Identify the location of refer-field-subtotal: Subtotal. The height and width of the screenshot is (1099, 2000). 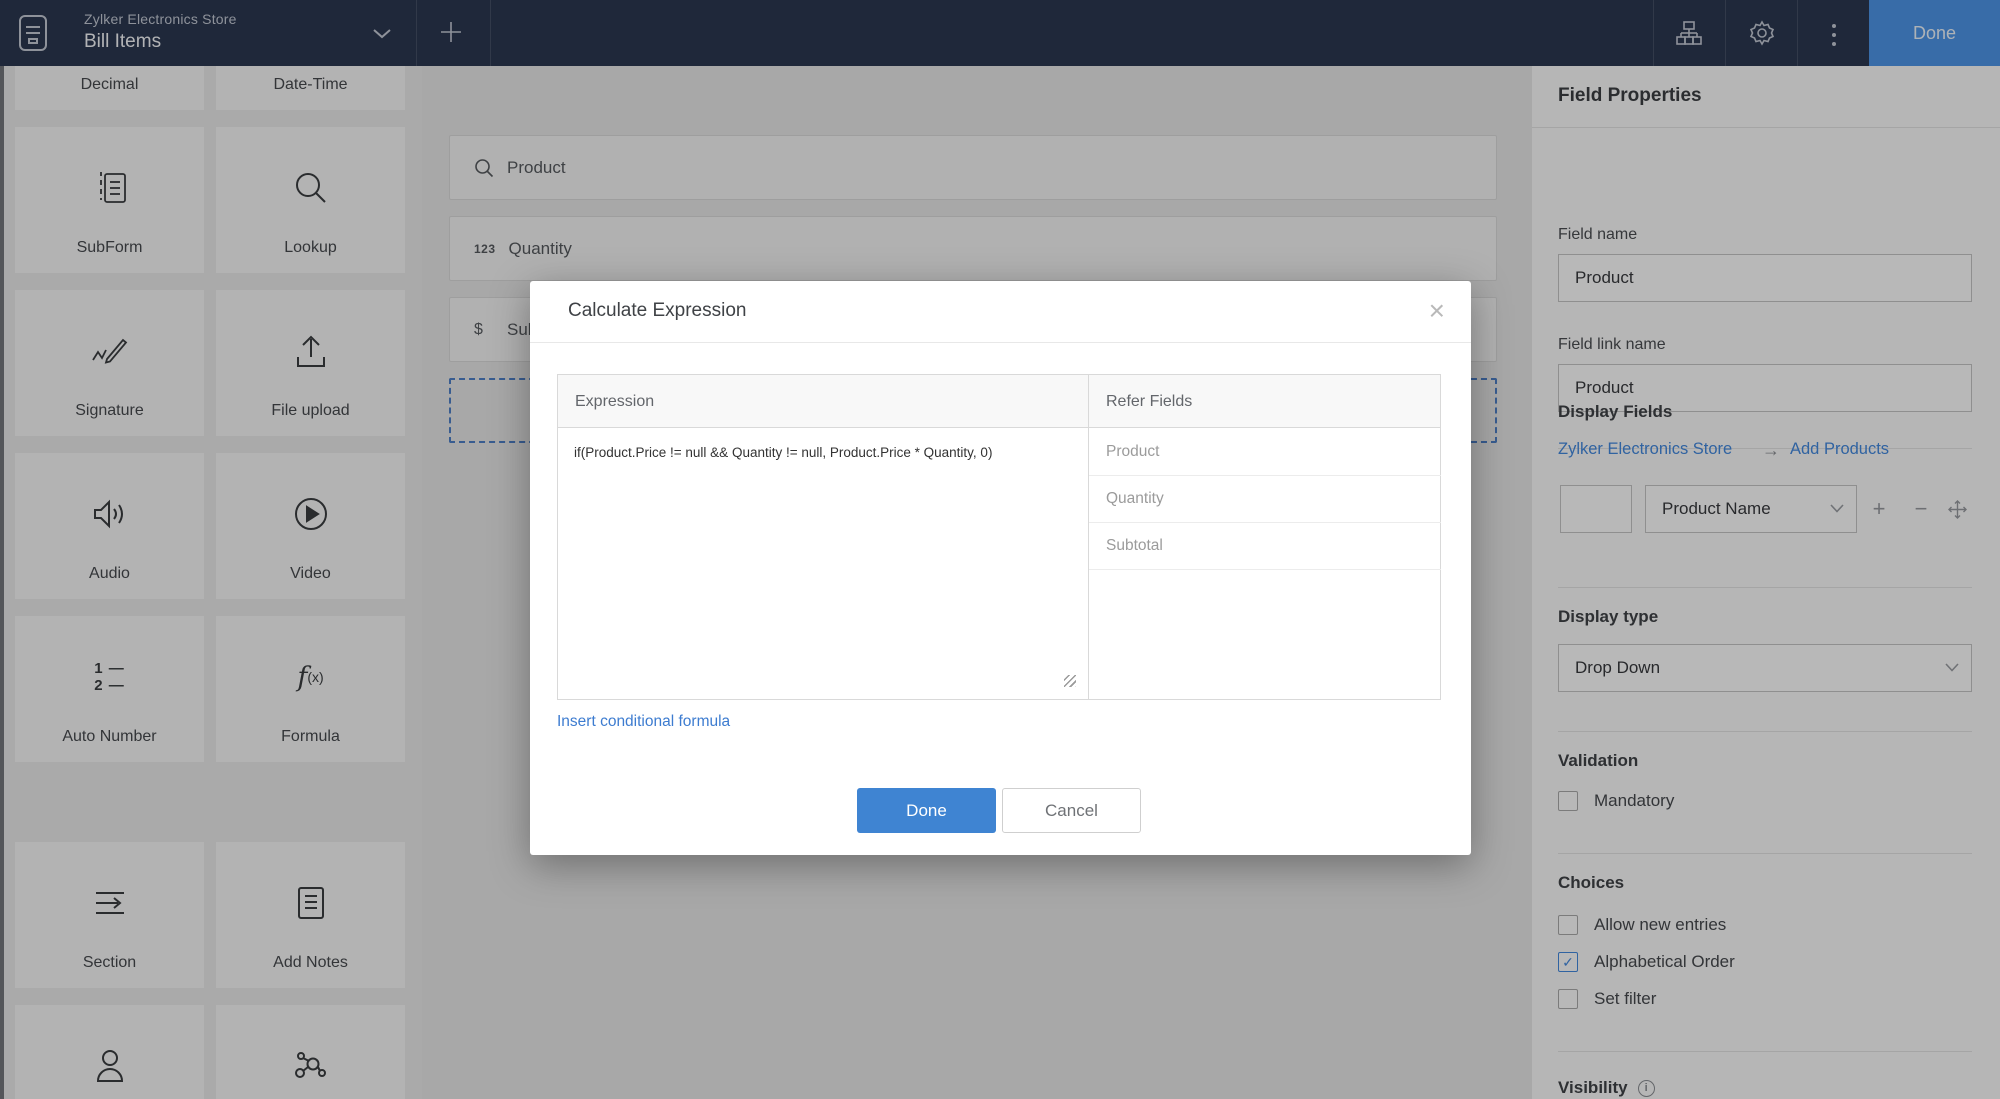
(1265, 546).